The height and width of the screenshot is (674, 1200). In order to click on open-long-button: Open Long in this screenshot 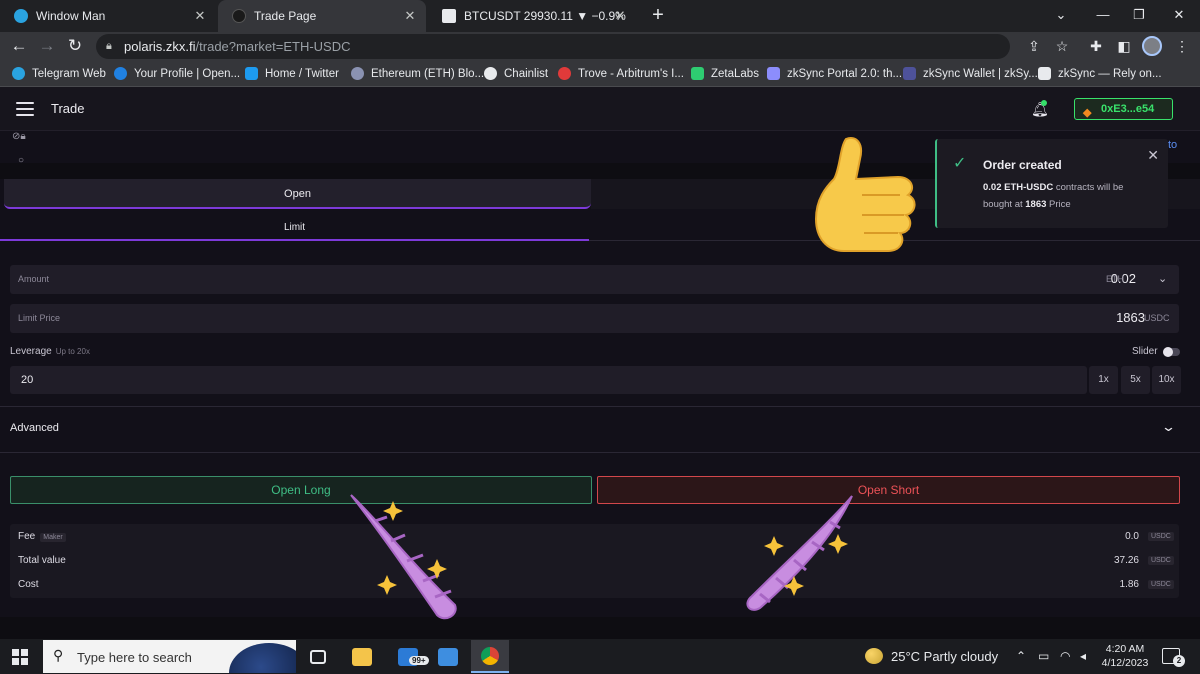, I will do `click(301, 490)`.